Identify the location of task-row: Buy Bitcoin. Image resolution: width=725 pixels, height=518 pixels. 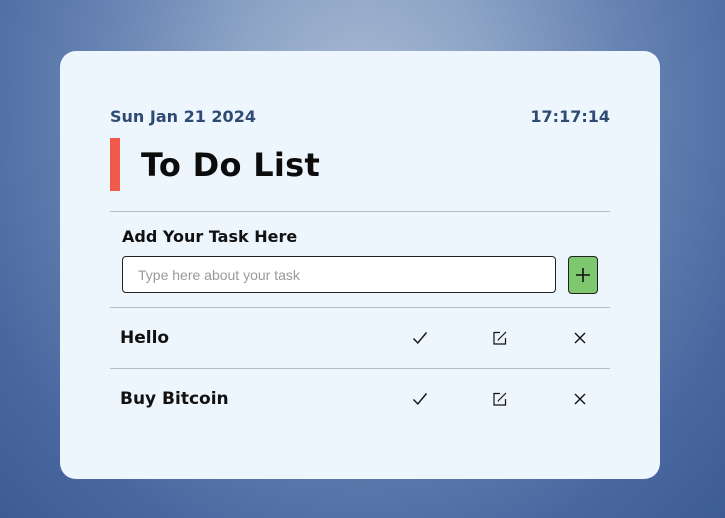
(360, 399).